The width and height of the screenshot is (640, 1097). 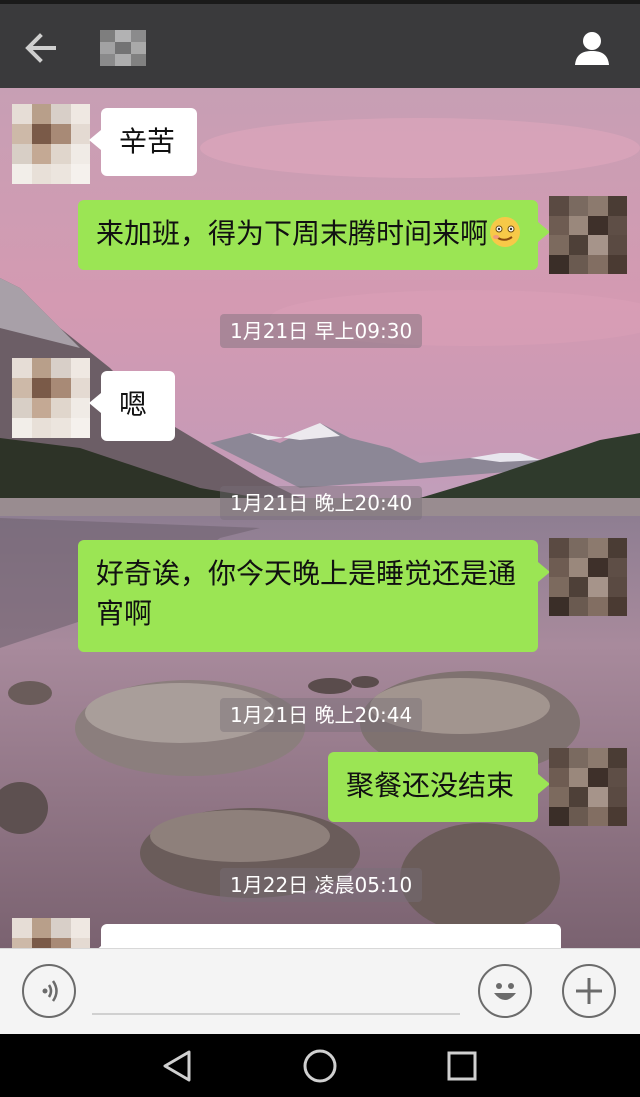 I want to click on message-bubble-sent: 聚餐还没结束, so click(x=439, y=787).